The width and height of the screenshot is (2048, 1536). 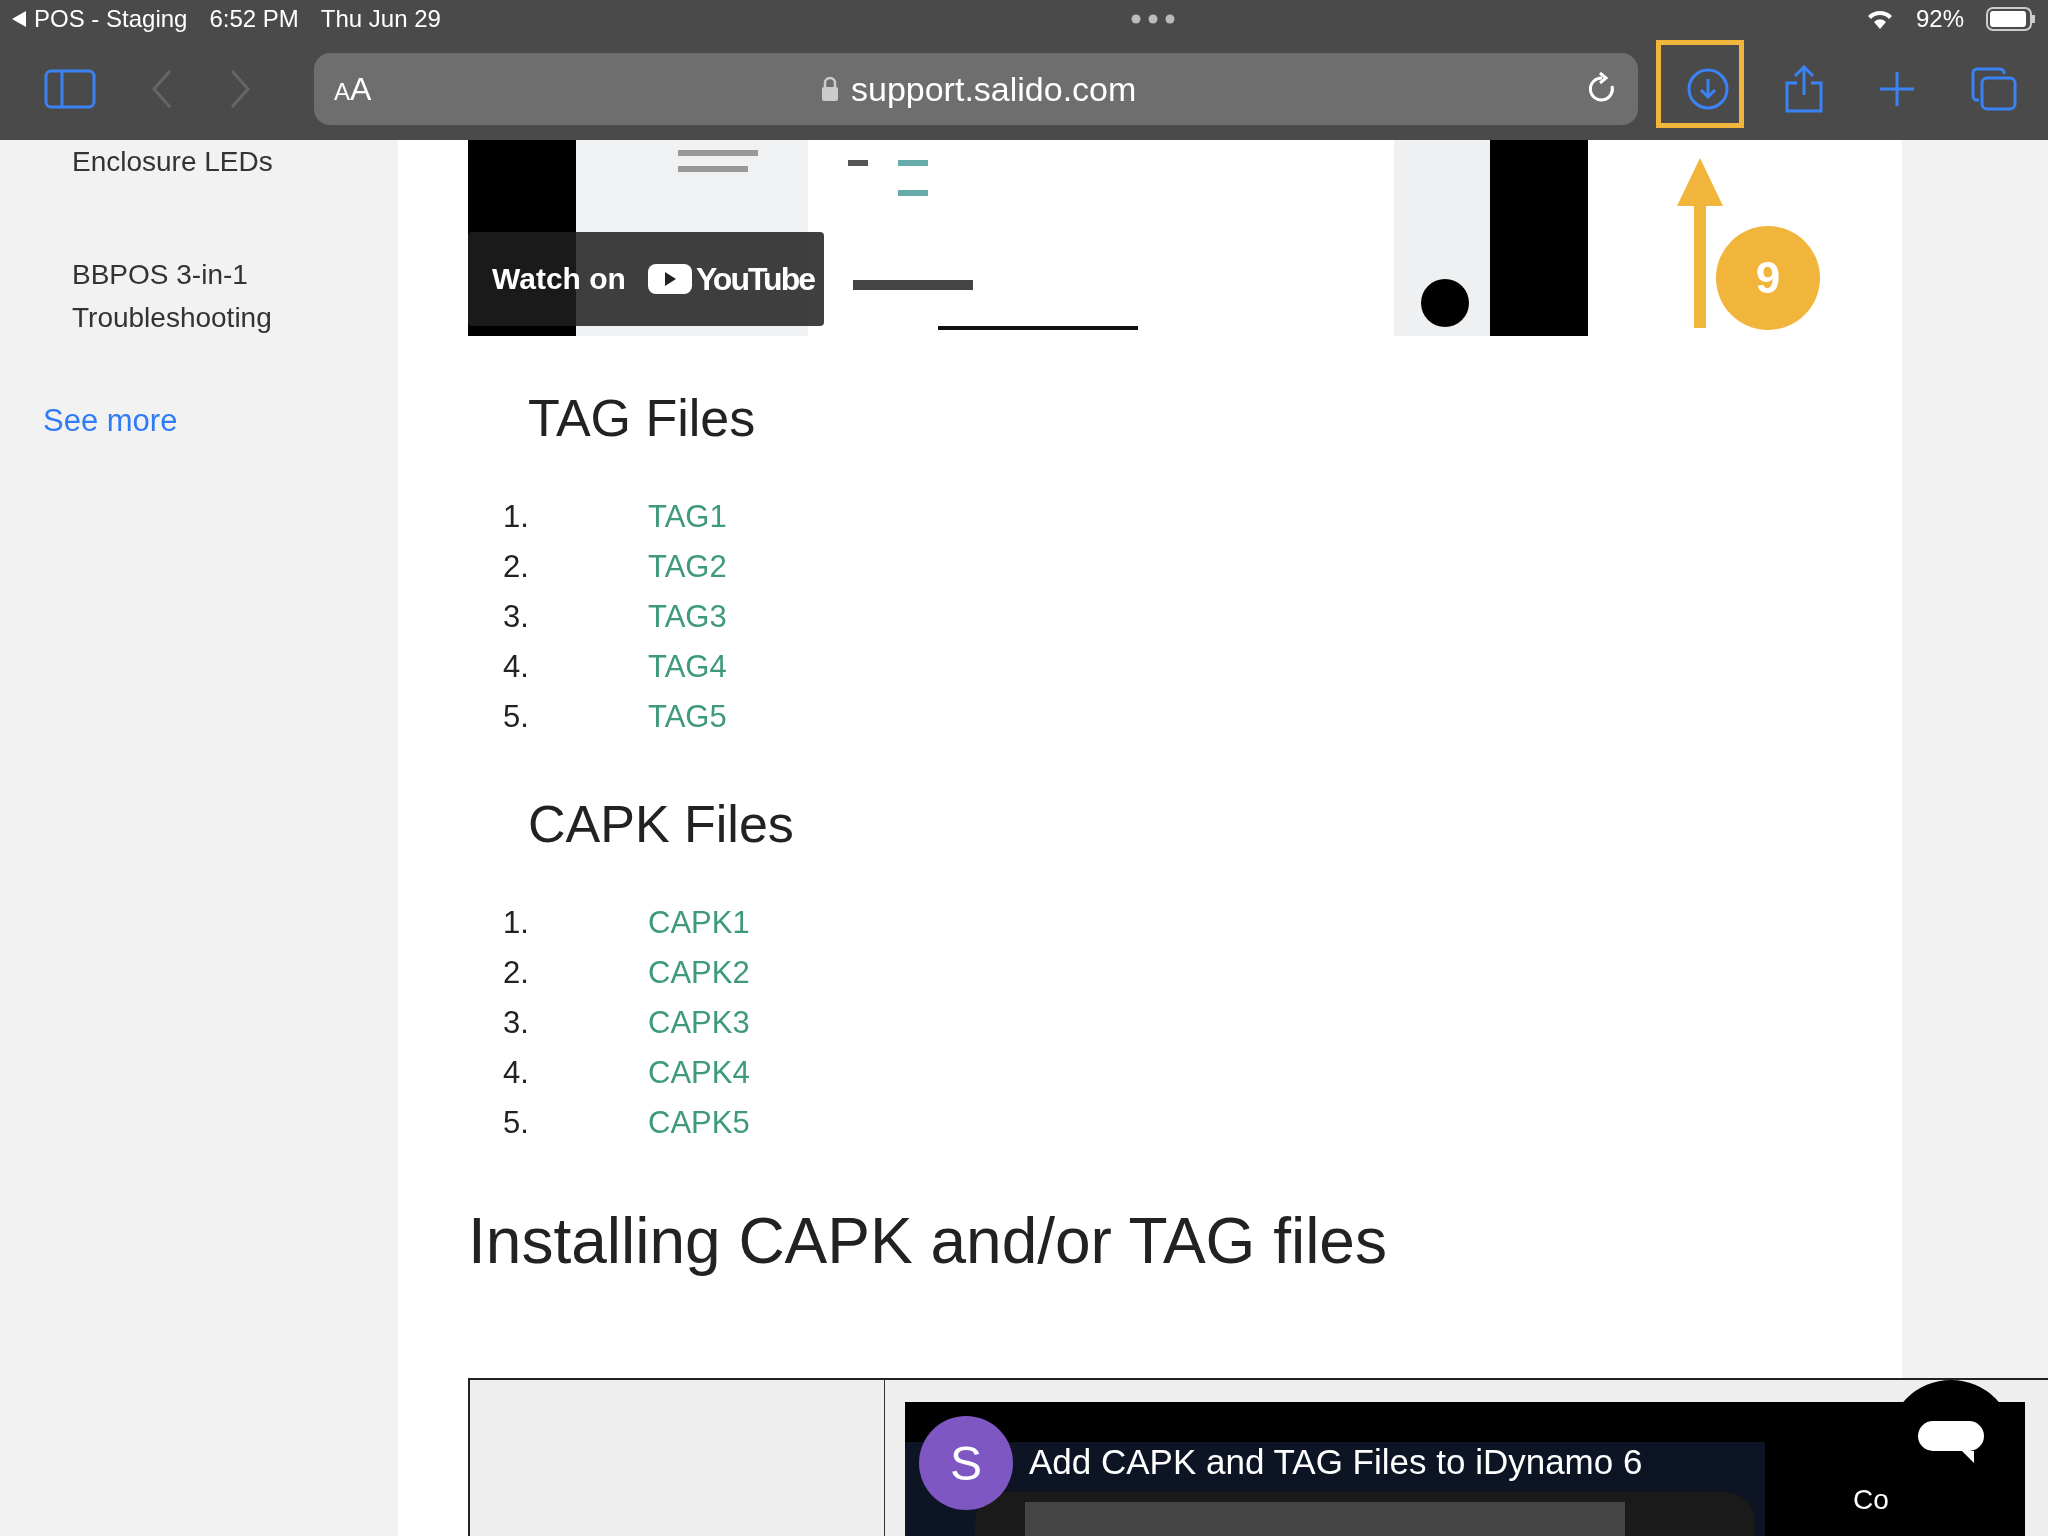 I want to click on file-link: CAPK2, so click(x=699, y=973).